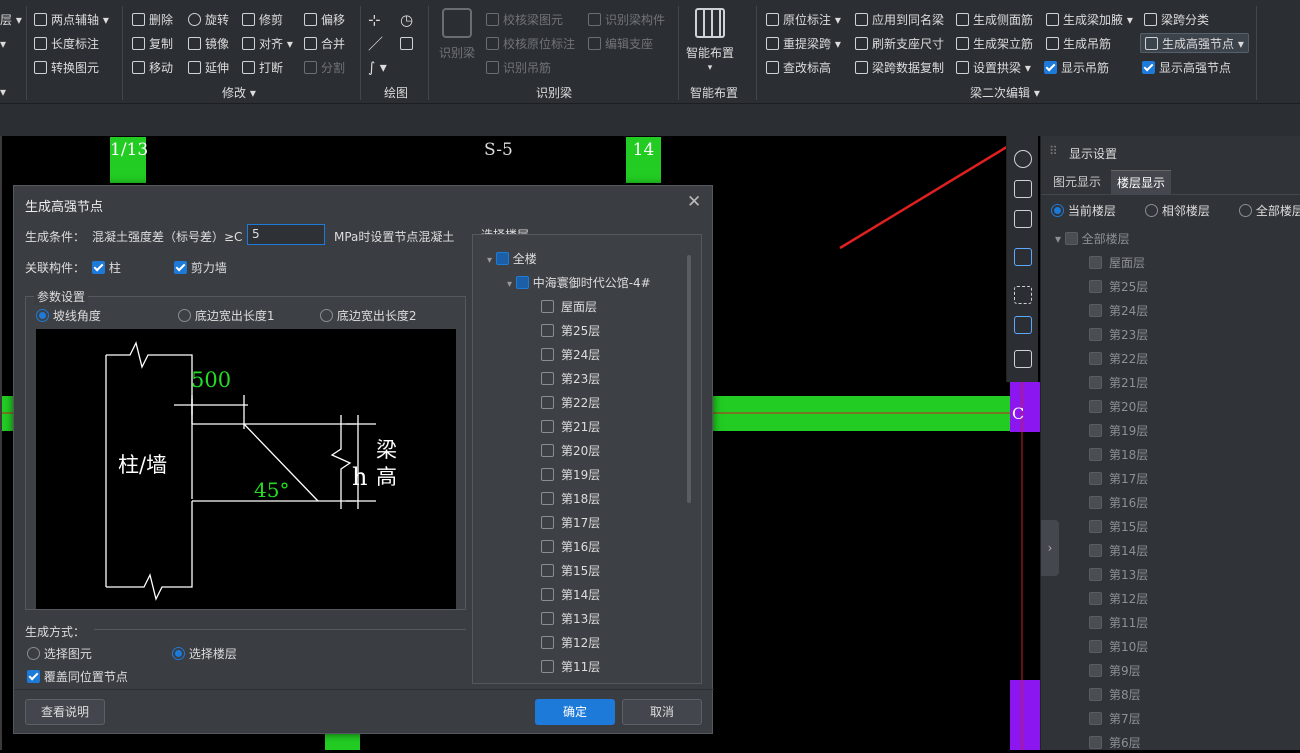  I want to click on tab-floor-display: 楼层显示, so click(1141, 182).